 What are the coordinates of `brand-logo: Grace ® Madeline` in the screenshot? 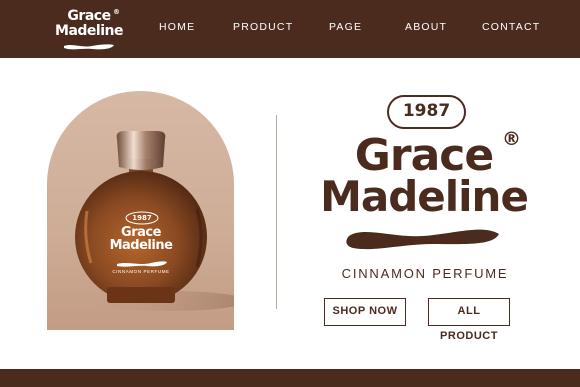 It's located at (89, 29).